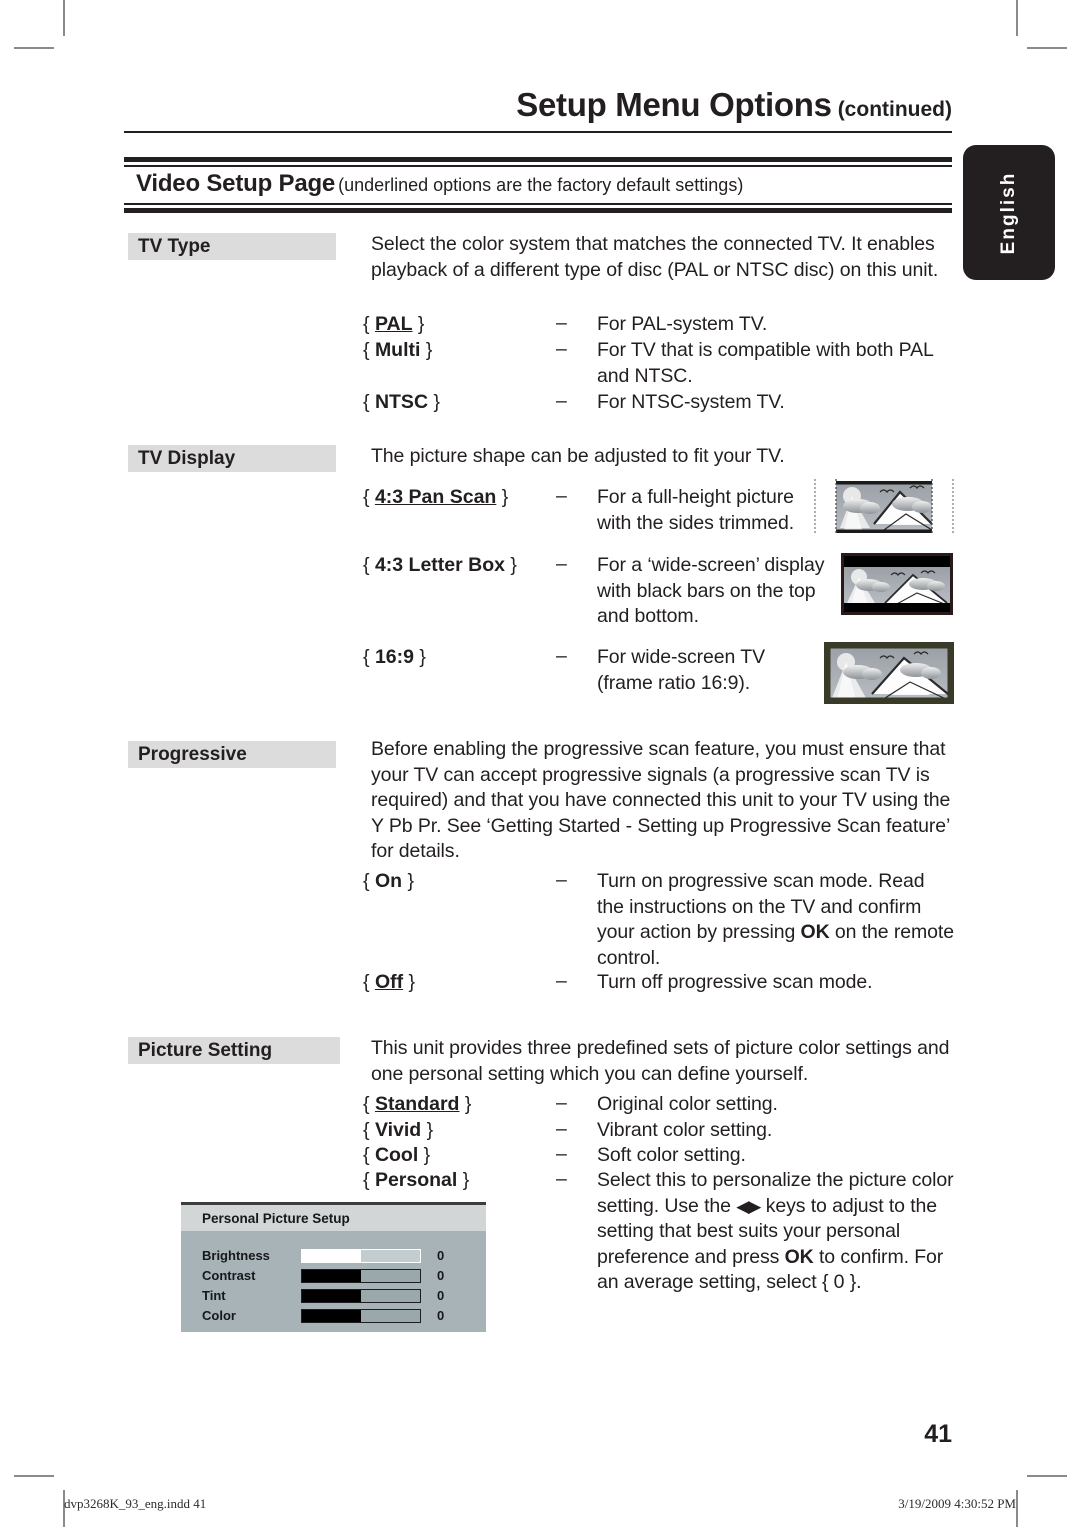  Describe the element at coordinates (681, 670) in the screenshot. I see `option-desc-sixteen-nine: For wide-screen TV (frame ratio 16:9).` at that location.